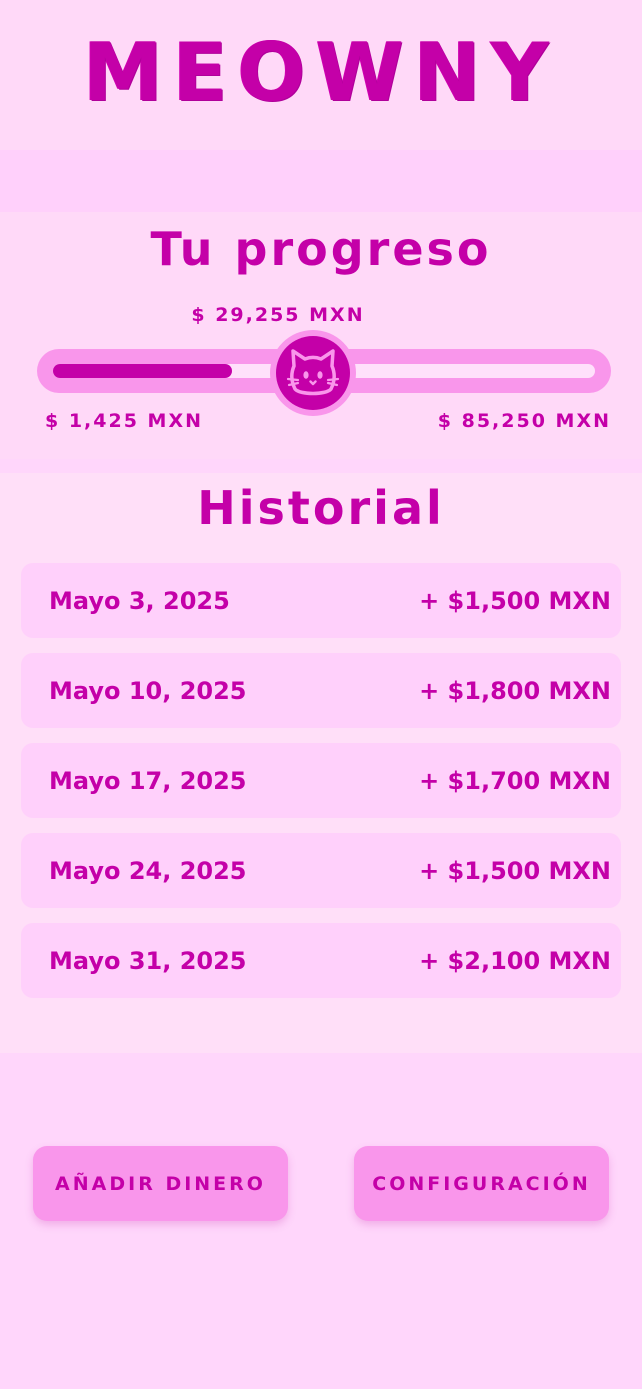 The height and width of the screenshot is (1389, 642). What do you see at coordinates (139, 600) in the screenshot?
I see `history-item-date: Mayo 3, 2025` at bounding box center [139, 600].